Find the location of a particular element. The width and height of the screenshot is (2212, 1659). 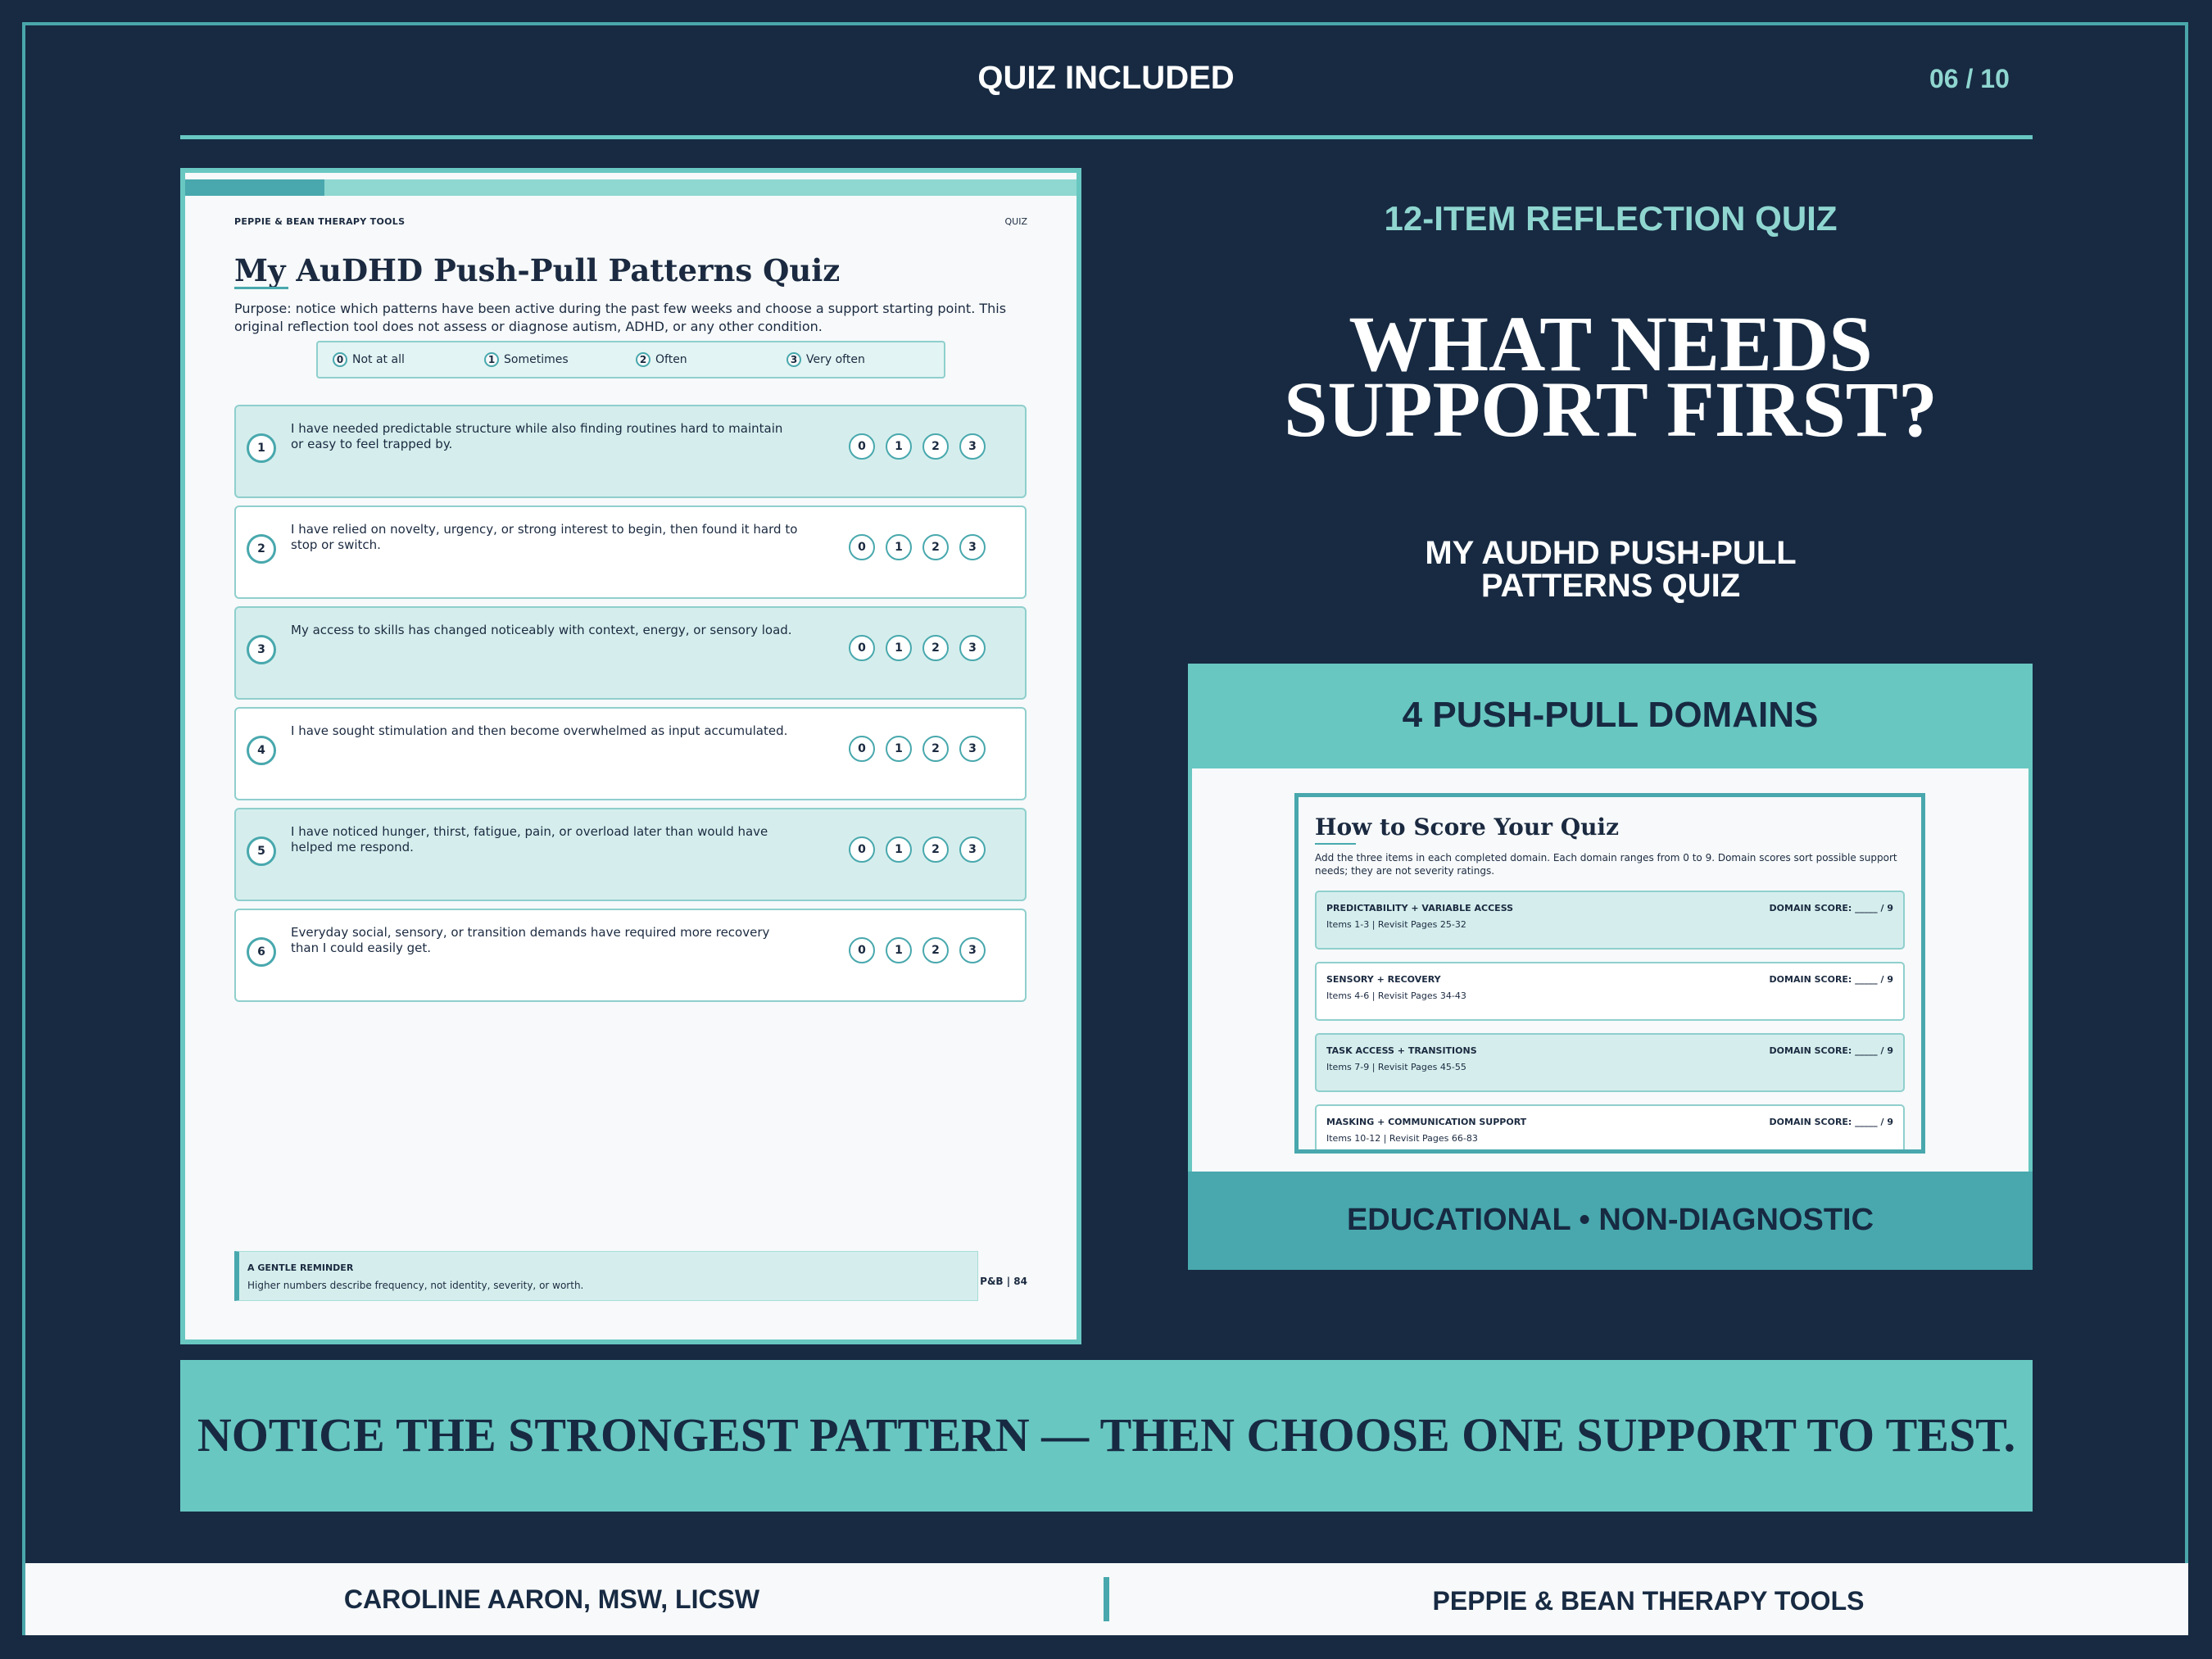

progress-bar is located at coordinates (631, 187).